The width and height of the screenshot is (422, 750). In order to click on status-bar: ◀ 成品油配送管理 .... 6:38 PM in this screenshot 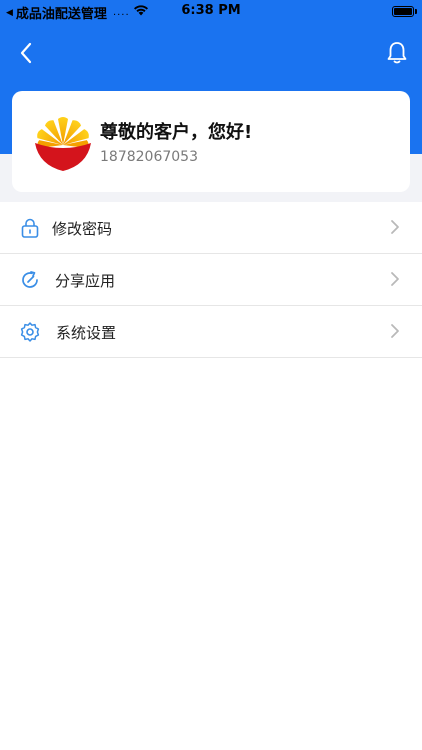, I will do `click(211, 12)`.